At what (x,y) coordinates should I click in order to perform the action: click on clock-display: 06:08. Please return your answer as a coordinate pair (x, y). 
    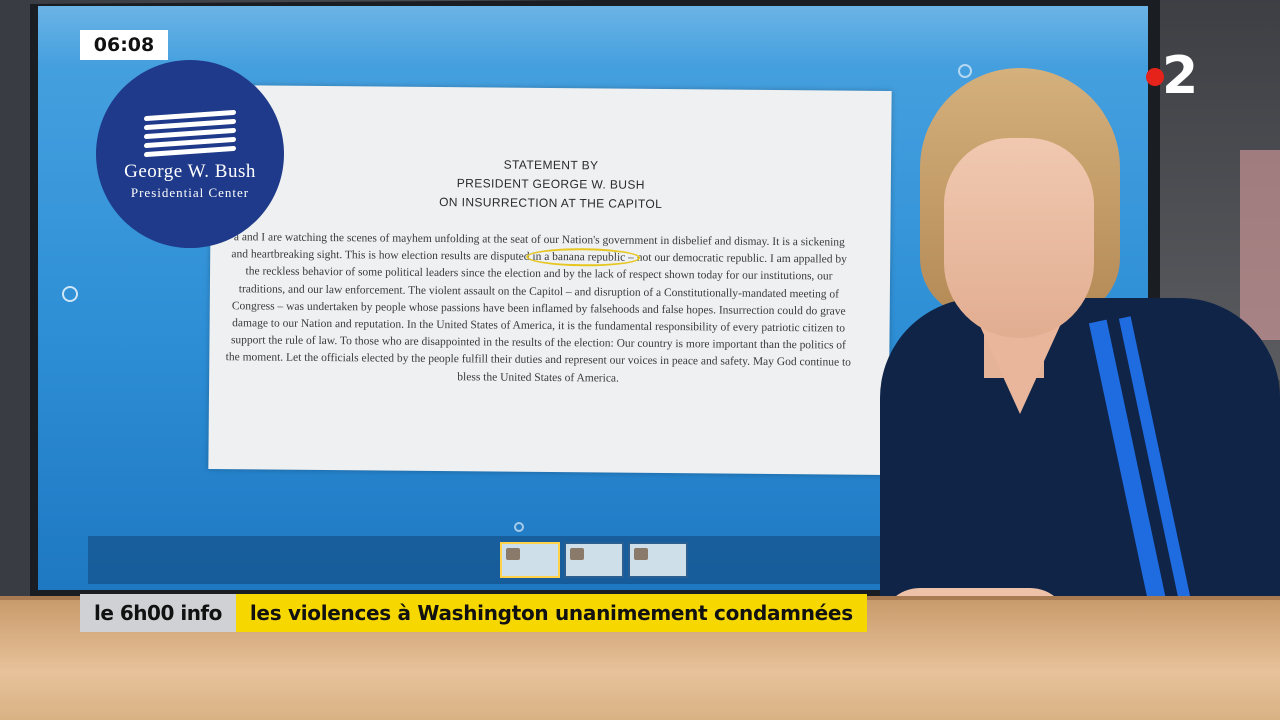
    Looking at the image, I should click on (124, 45).